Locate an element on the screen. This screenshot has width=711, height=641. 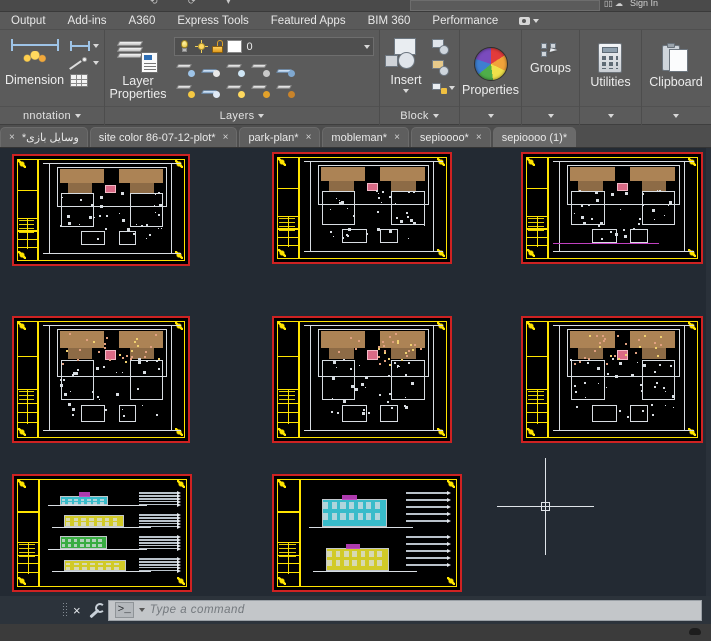
title-block-divider is located at coordinates (38, 379).